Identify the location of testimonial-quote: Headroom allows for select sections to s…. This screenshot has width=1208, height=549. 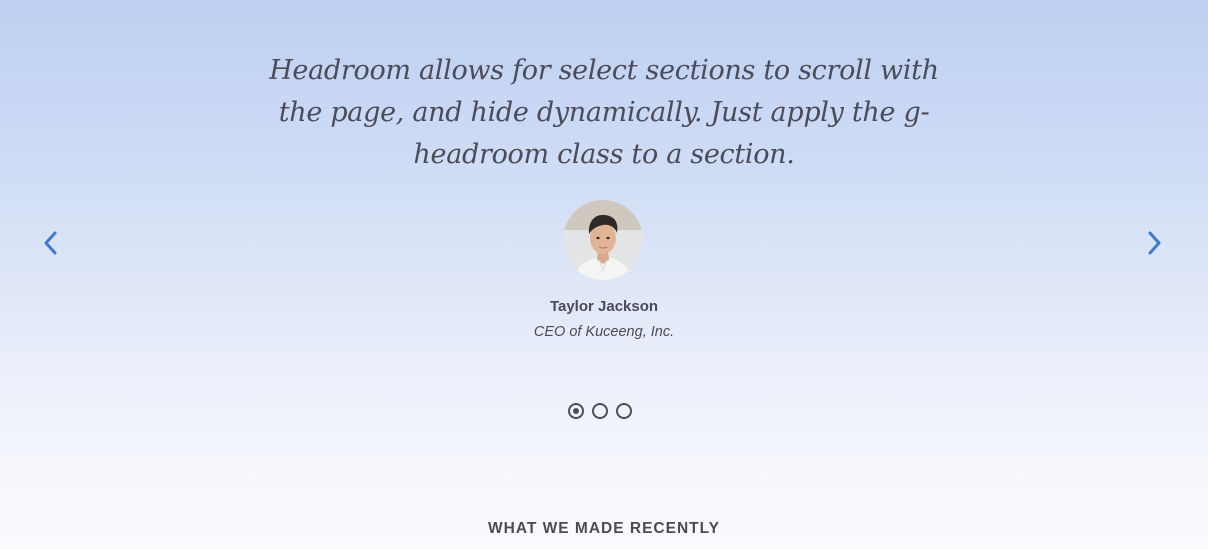
(604, 112).